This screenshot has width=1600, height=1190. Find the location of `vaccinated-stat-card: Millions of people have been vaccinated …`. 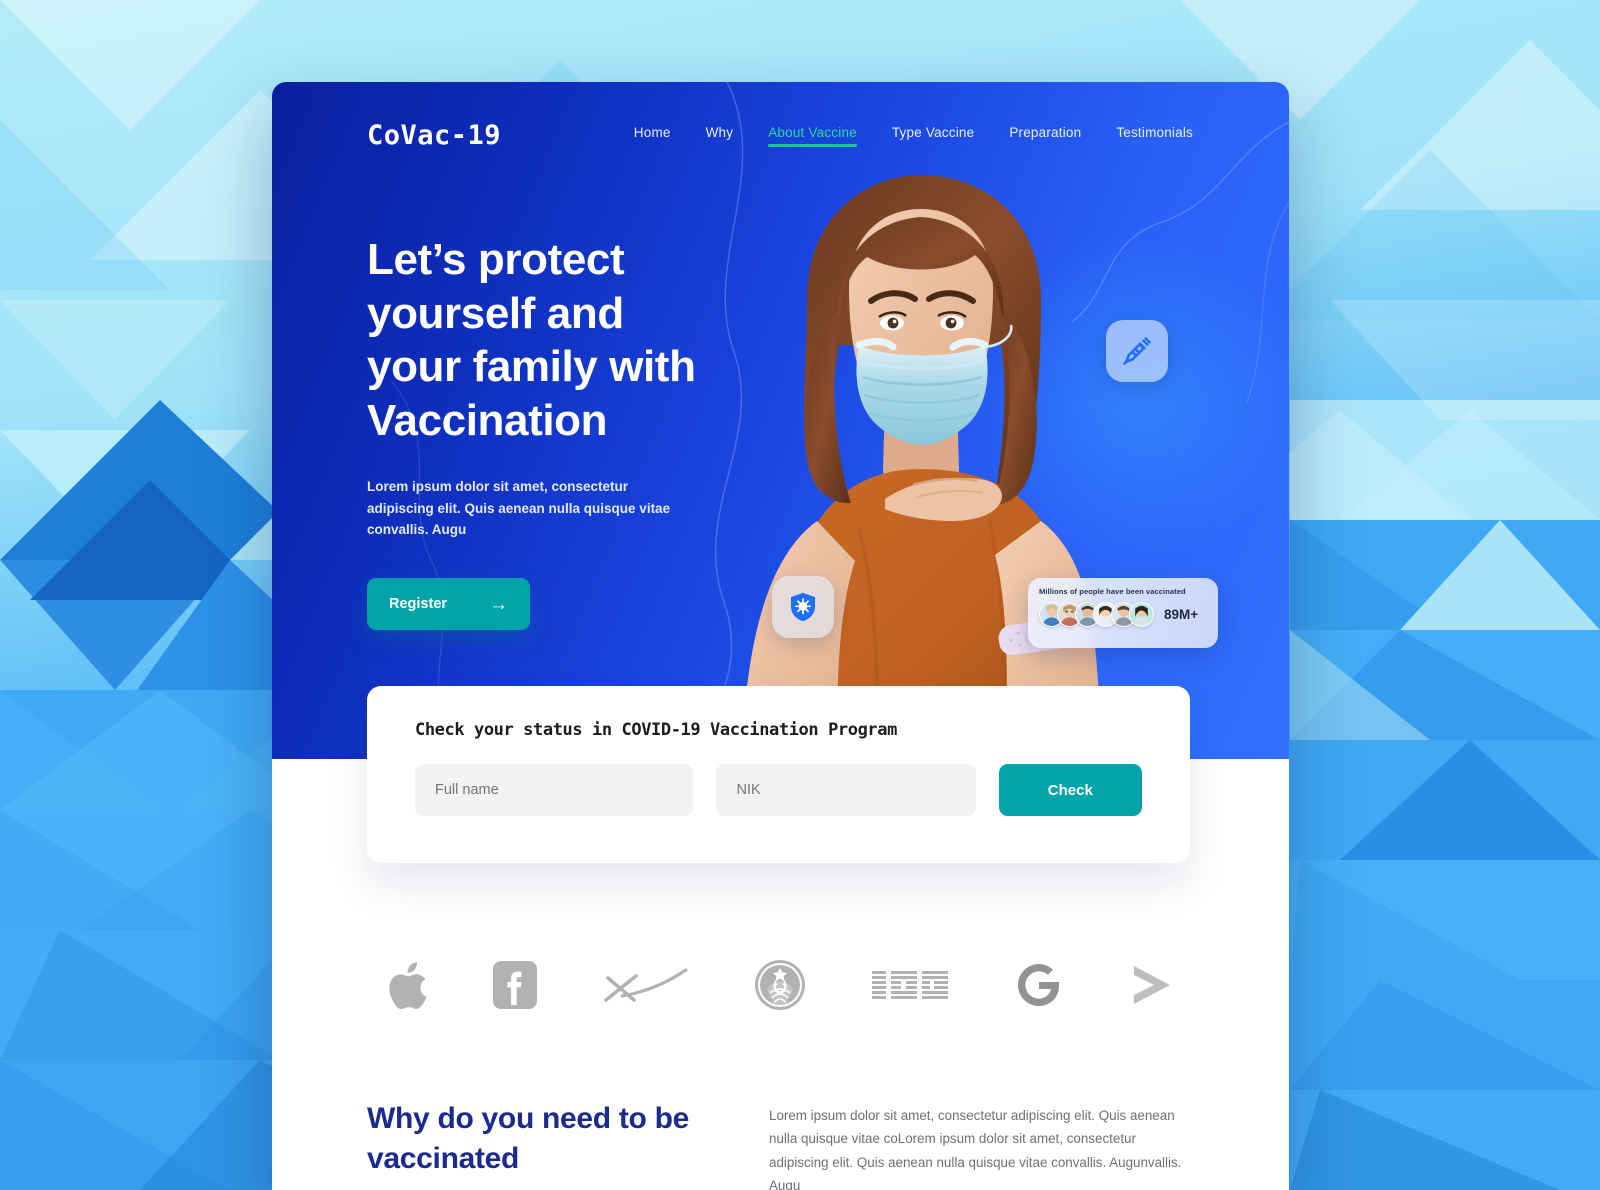

vaccinated-stat-card: Millions of people have been vaccinated … is located at coordinates (1123, 613).